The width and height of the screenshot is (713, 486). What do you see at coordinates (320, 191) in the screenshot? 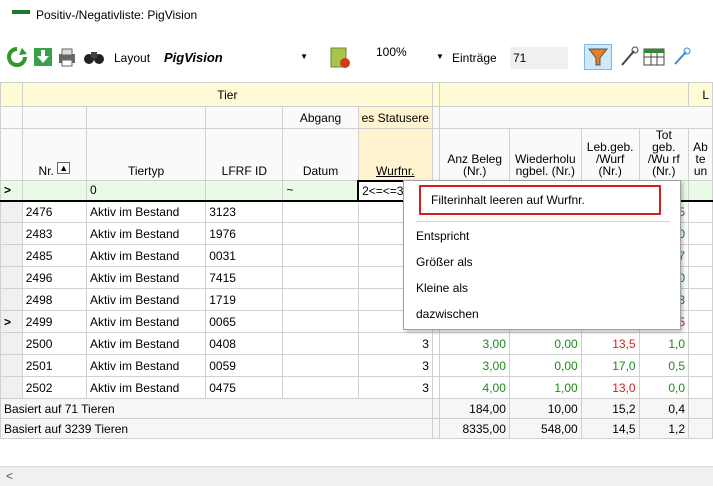
I see `filter-cell-datum: ~` at bounding box center [320, 191].